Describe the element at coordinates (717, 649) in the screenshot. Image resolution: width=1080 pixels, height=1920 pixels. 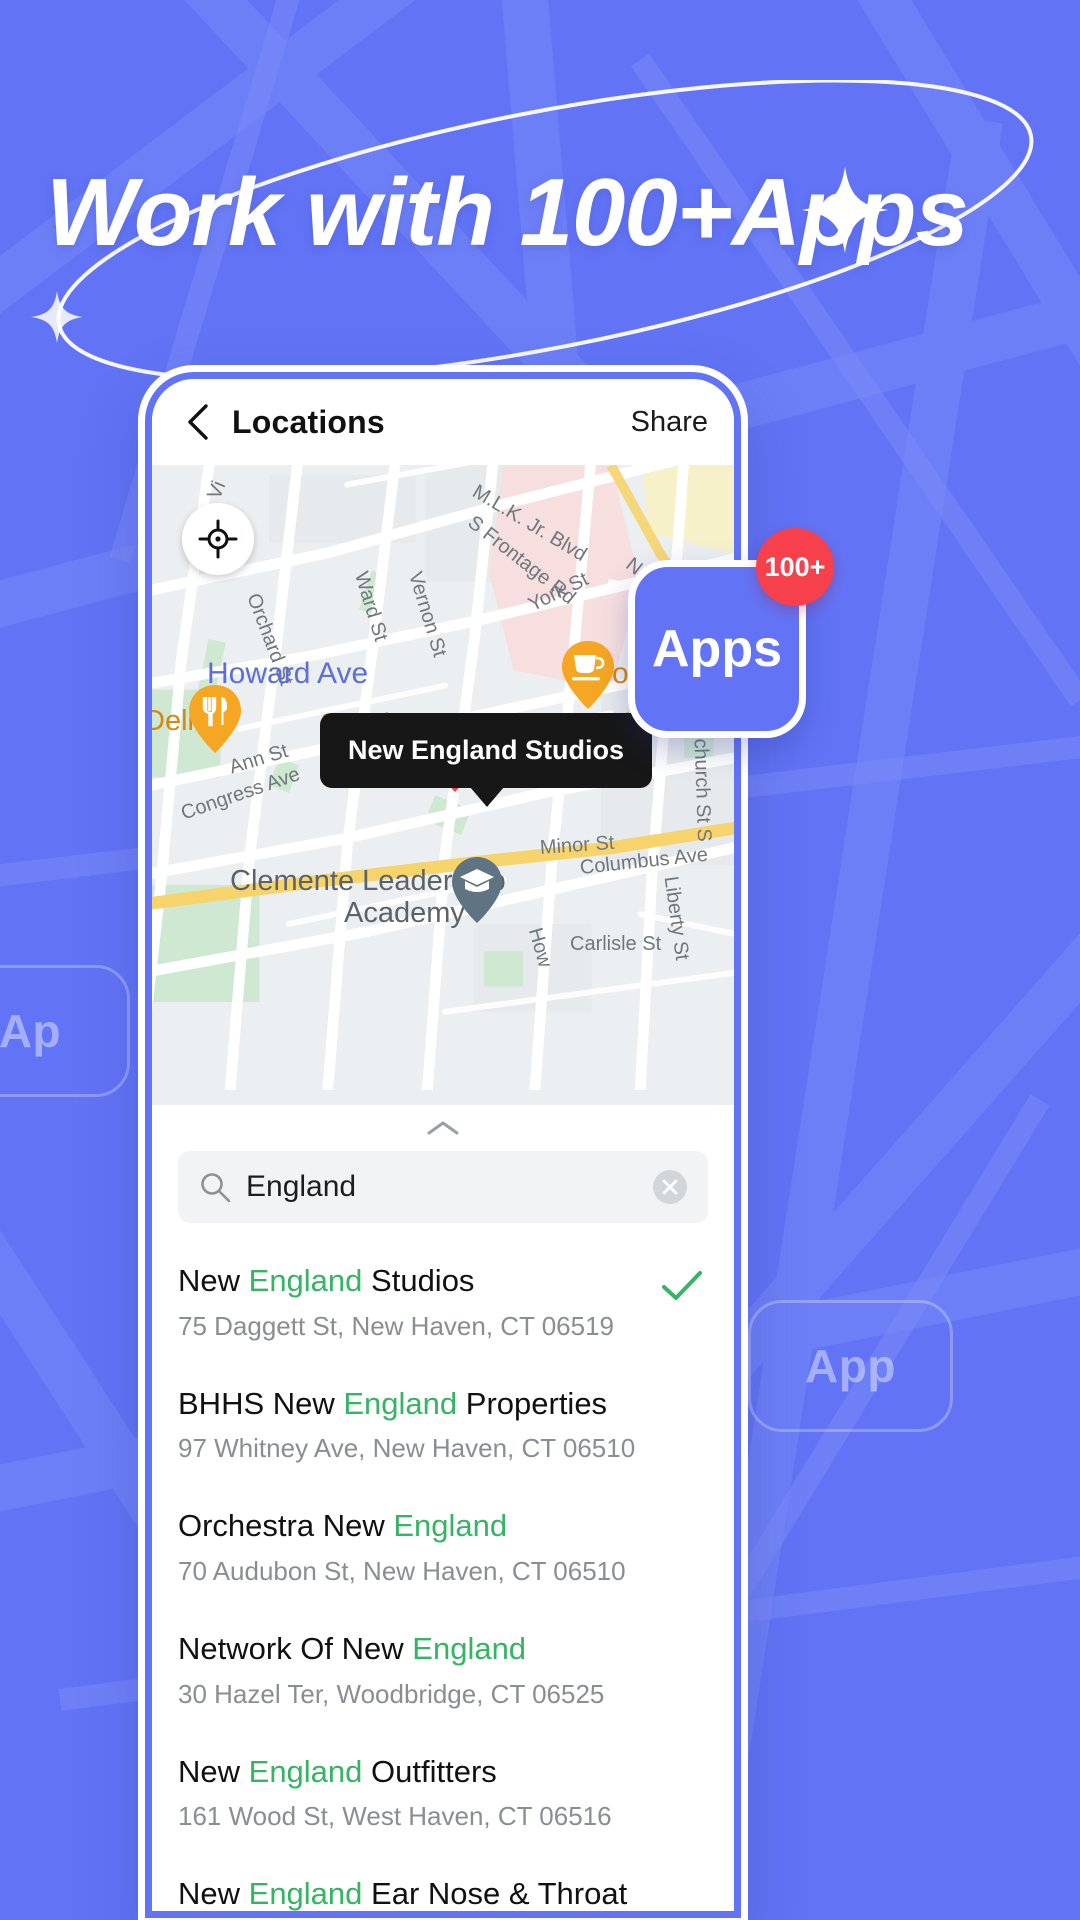
I see `apps-badge-label: Apps` at that location.